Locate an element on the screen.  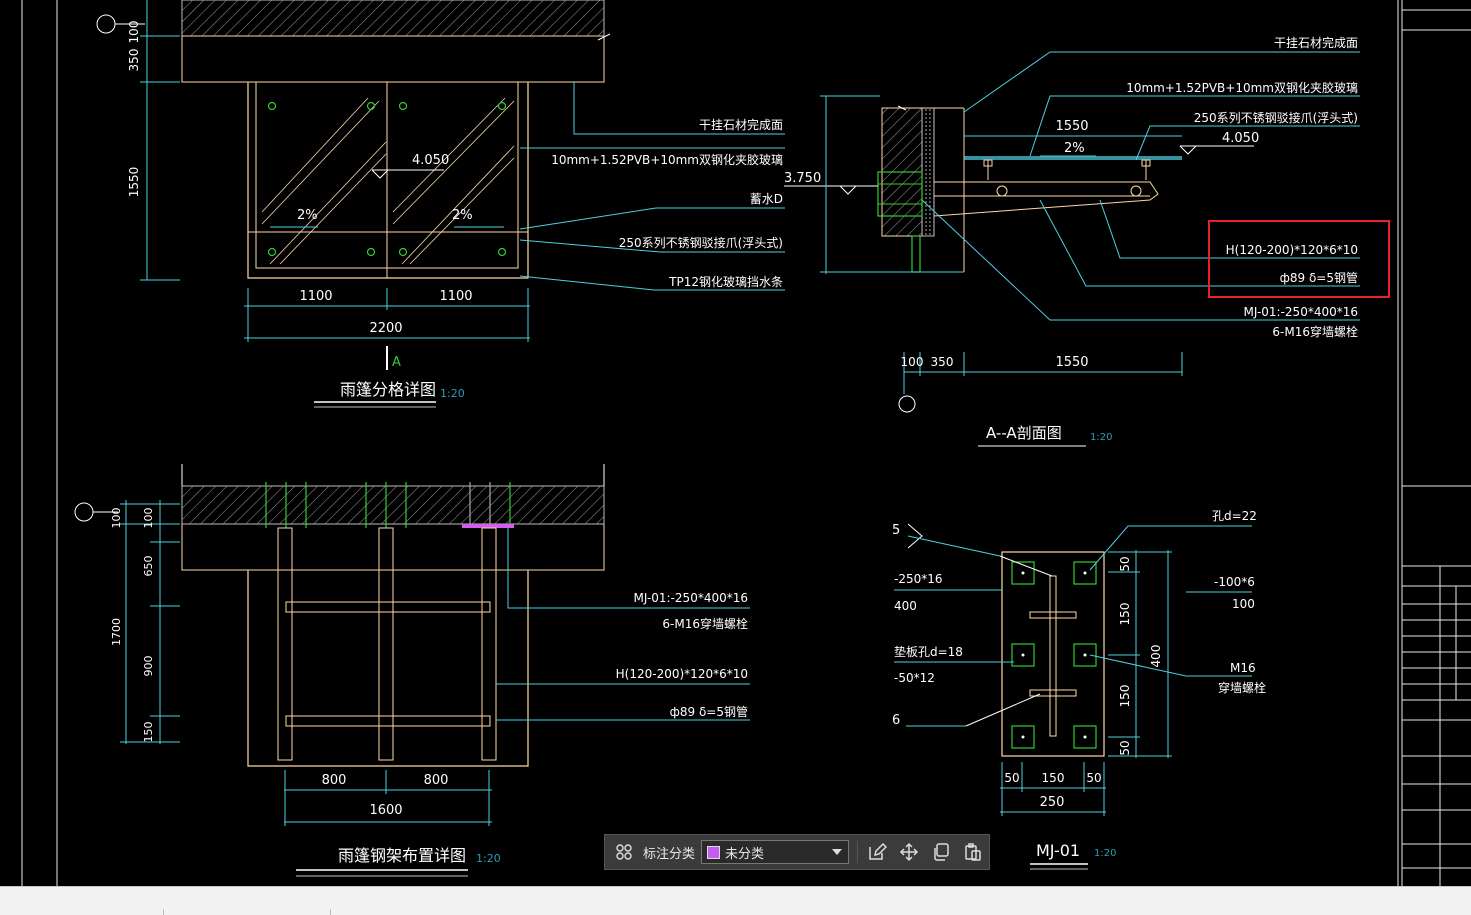
d1-title: 雨篷分格详图 is located at coordinates (388, 389).